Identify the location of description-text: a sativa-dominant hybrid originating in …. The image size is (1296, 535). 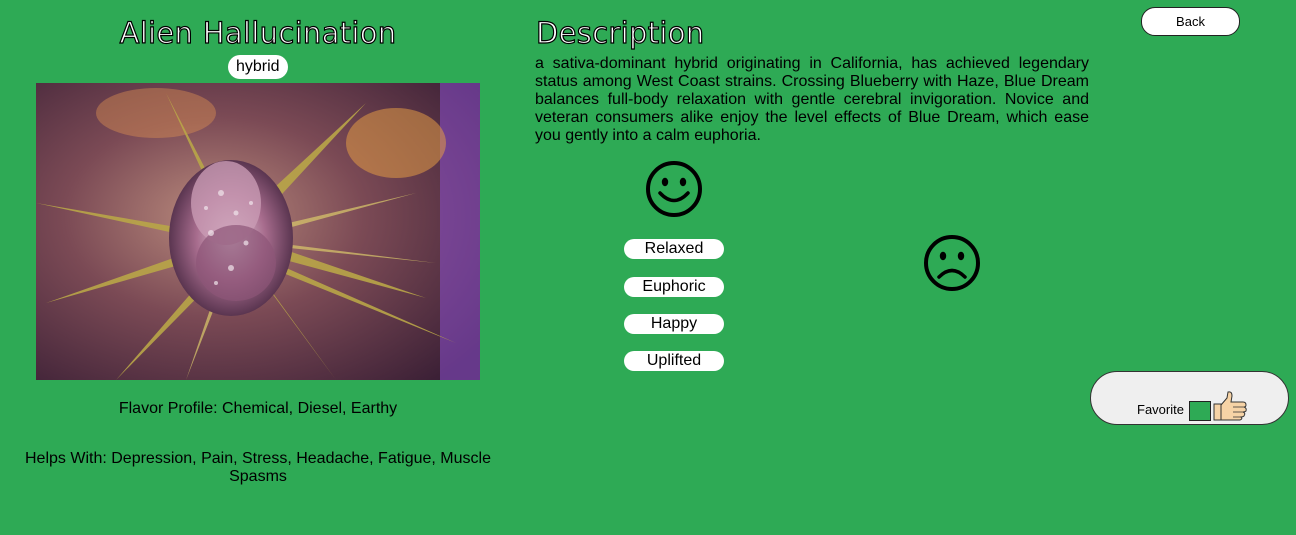
(812, 99).